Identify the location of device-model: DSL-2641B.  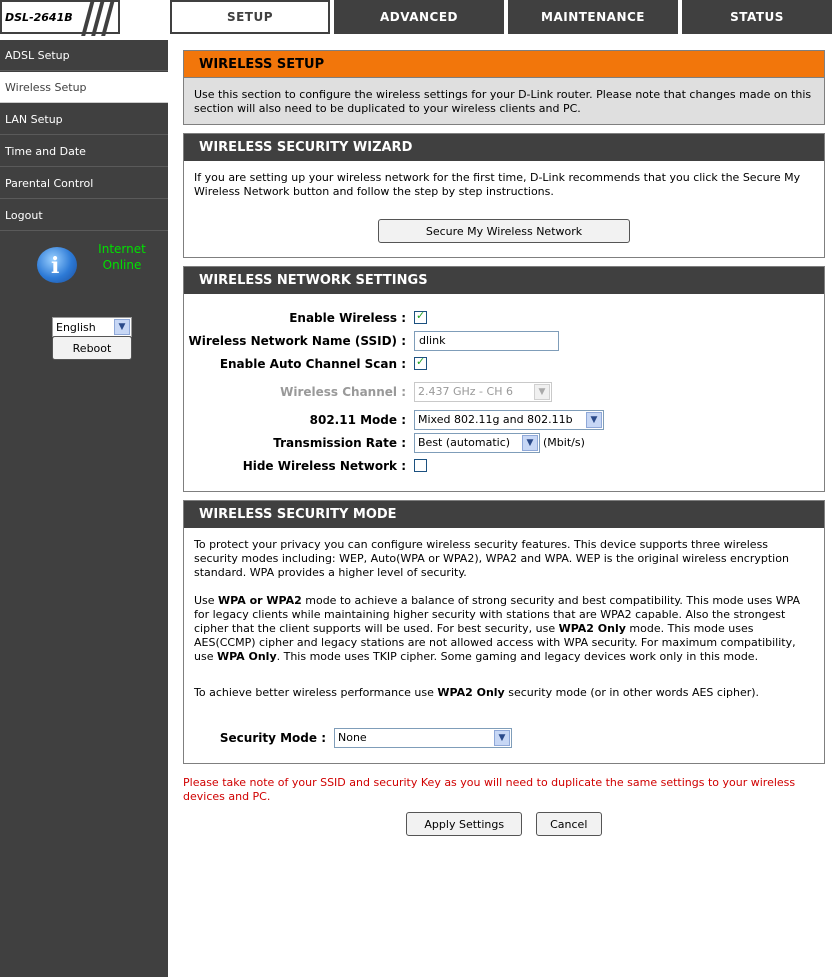
(39, 17).